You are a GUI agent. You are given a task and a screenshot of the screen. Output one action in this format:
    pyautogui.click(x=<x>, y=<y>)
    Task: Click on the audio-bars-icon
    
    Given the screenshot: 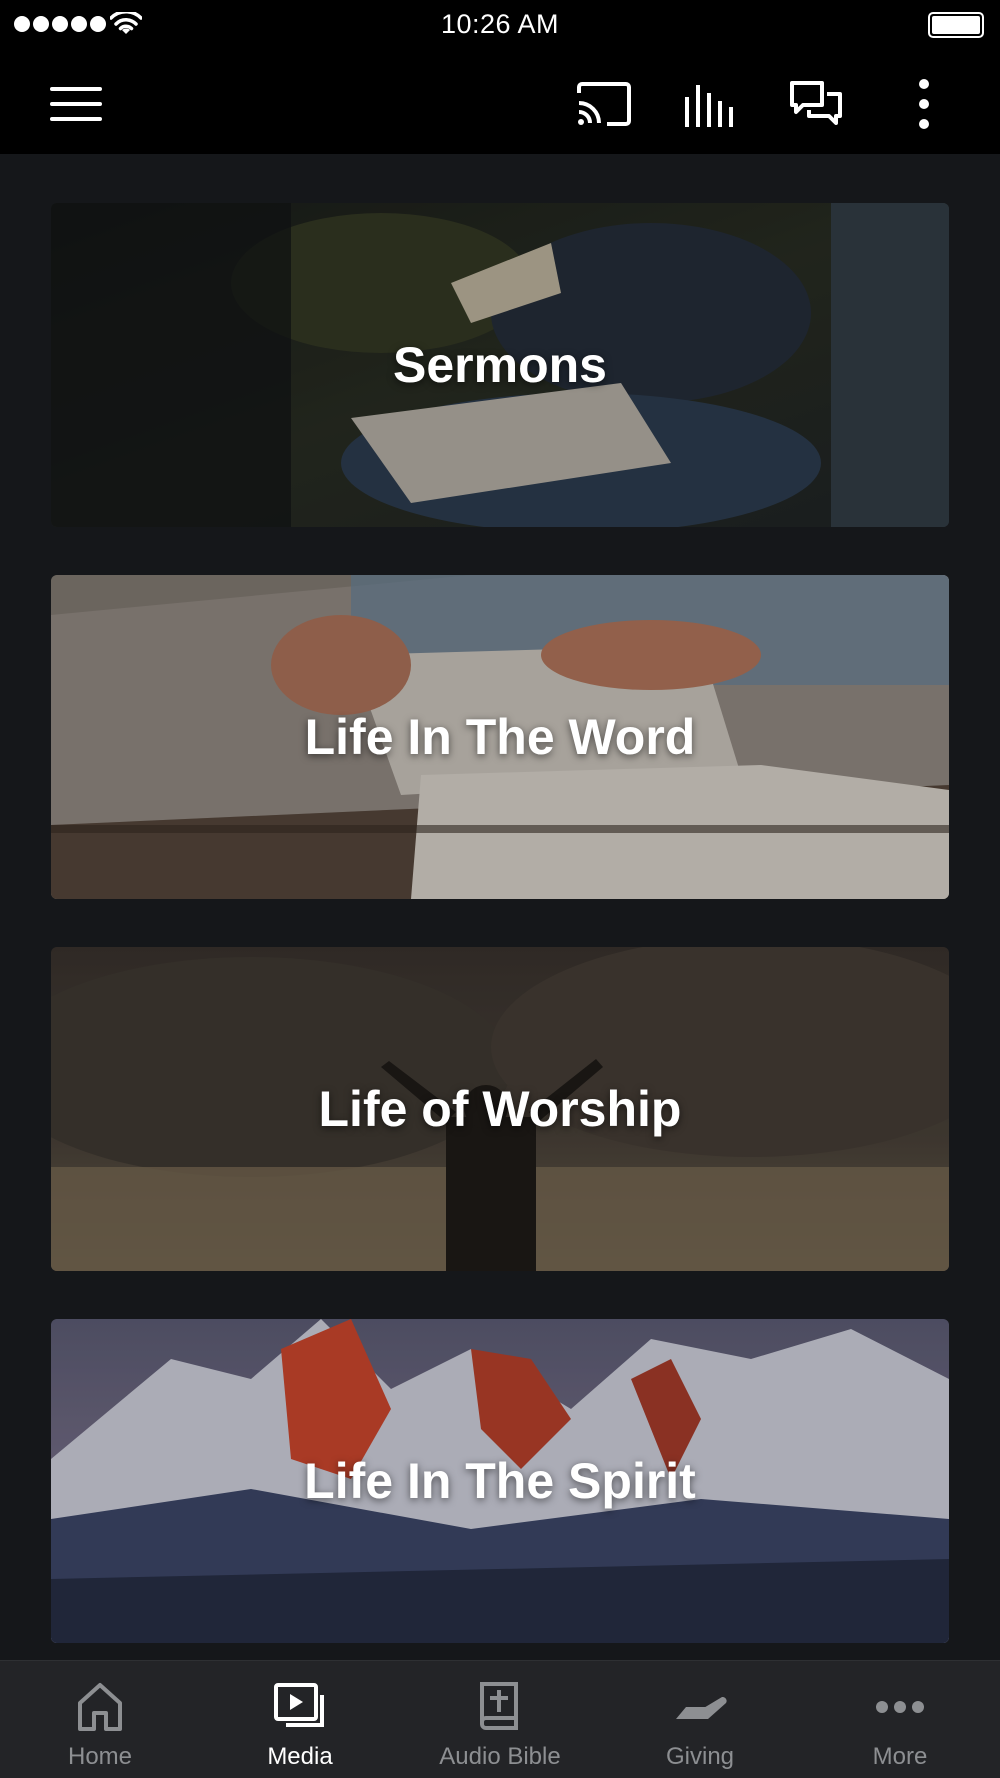 What is the action you would take?
    pyautogui.click(x=710, y=104)
    